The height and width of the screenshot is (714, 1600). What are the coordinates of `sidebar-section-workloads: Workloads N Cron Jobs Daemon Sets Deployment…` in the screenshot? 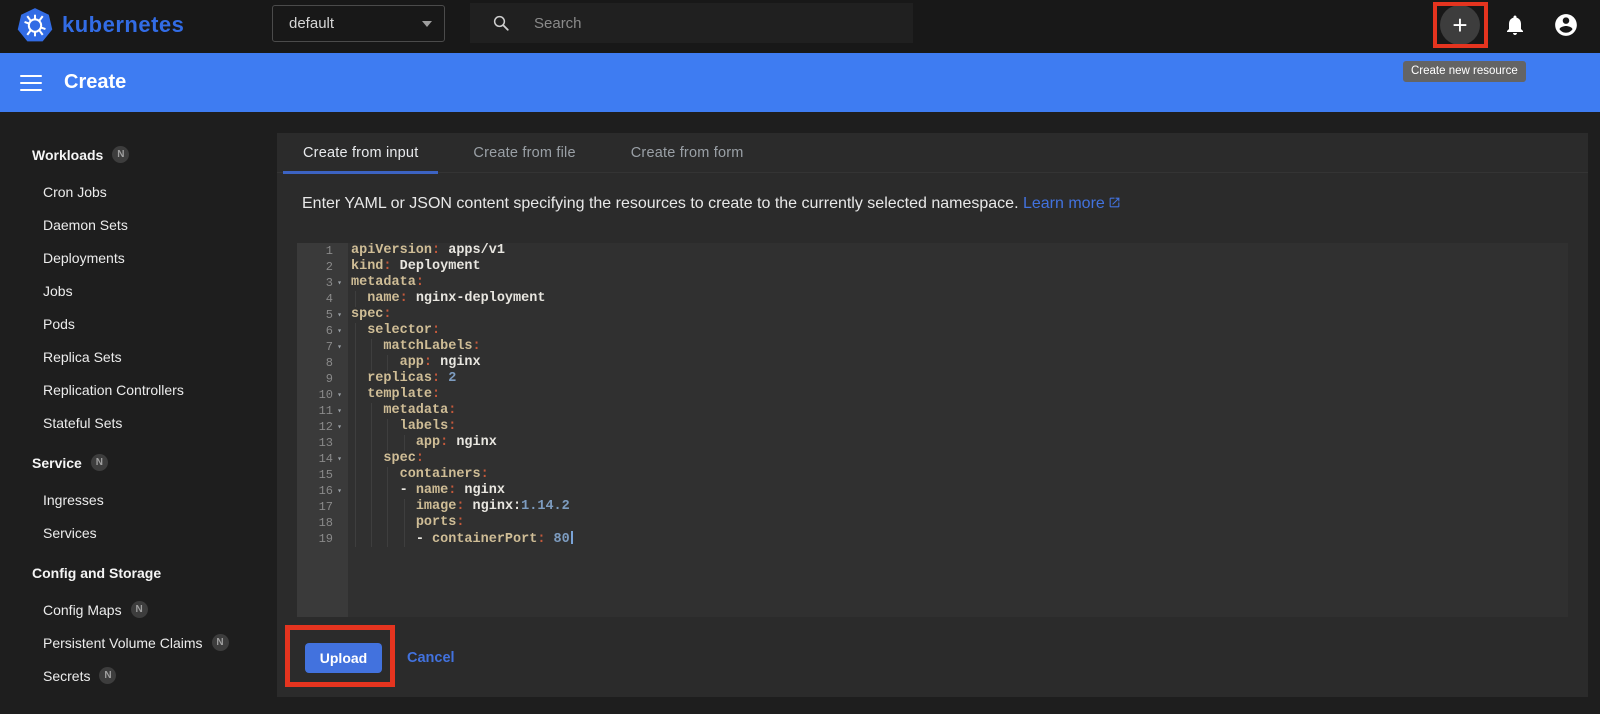 It's located at (138, 290).